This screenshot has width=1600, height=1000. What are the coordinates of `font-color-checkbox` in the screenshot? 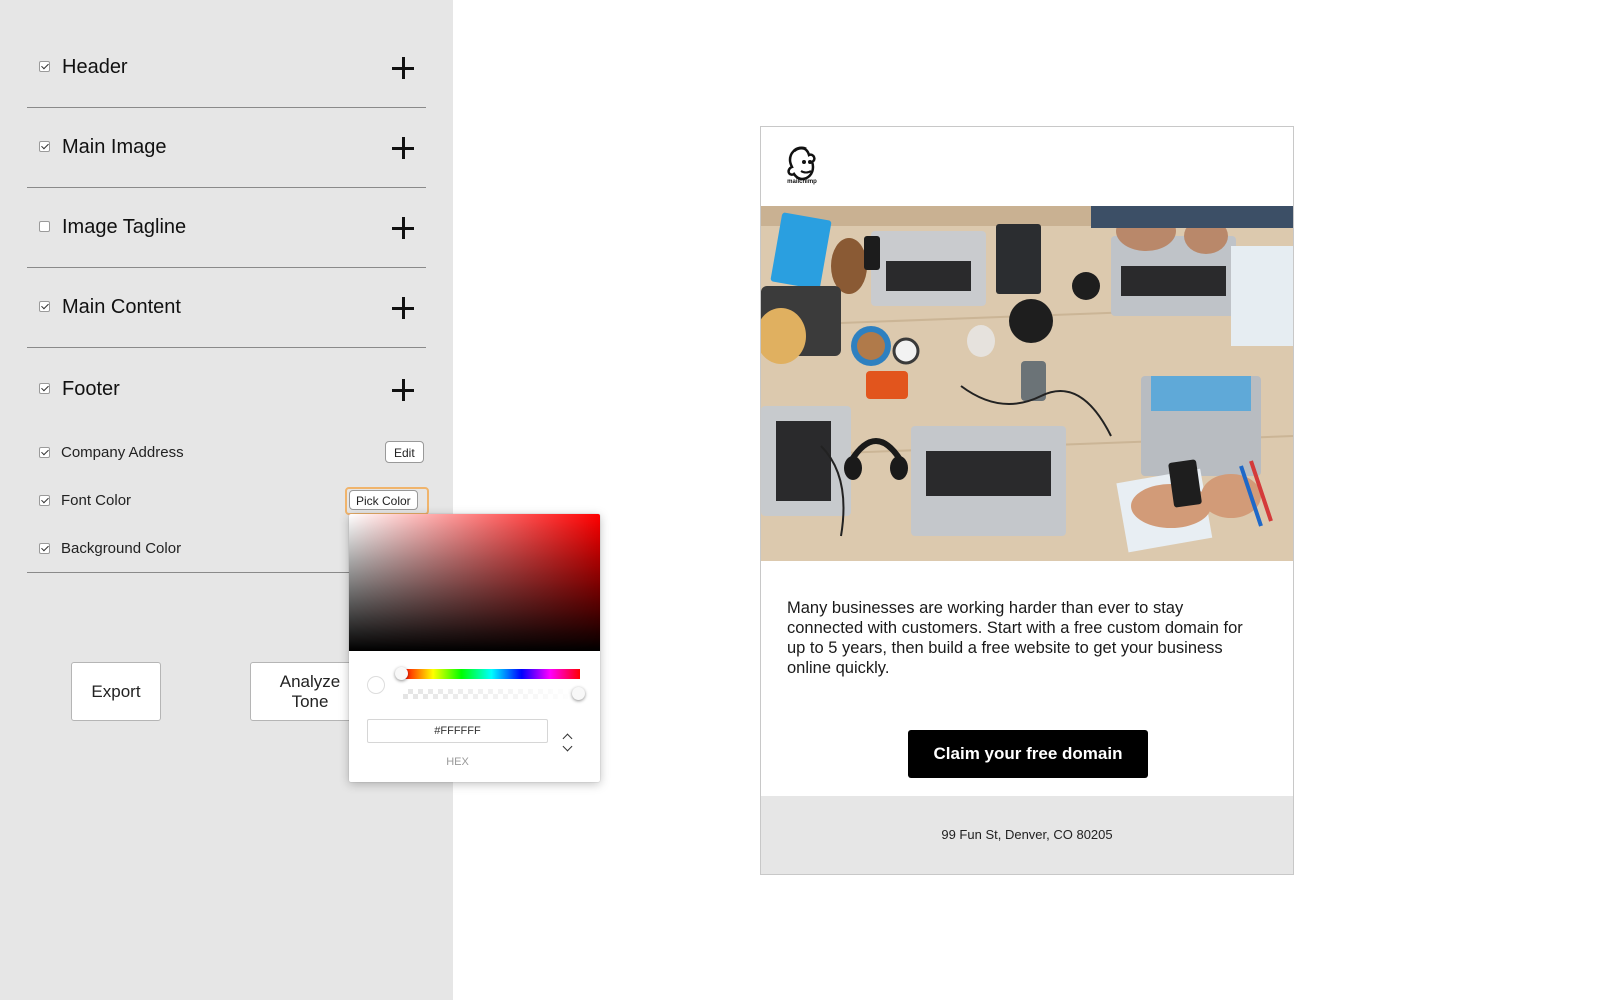 It's located at (44, 500).